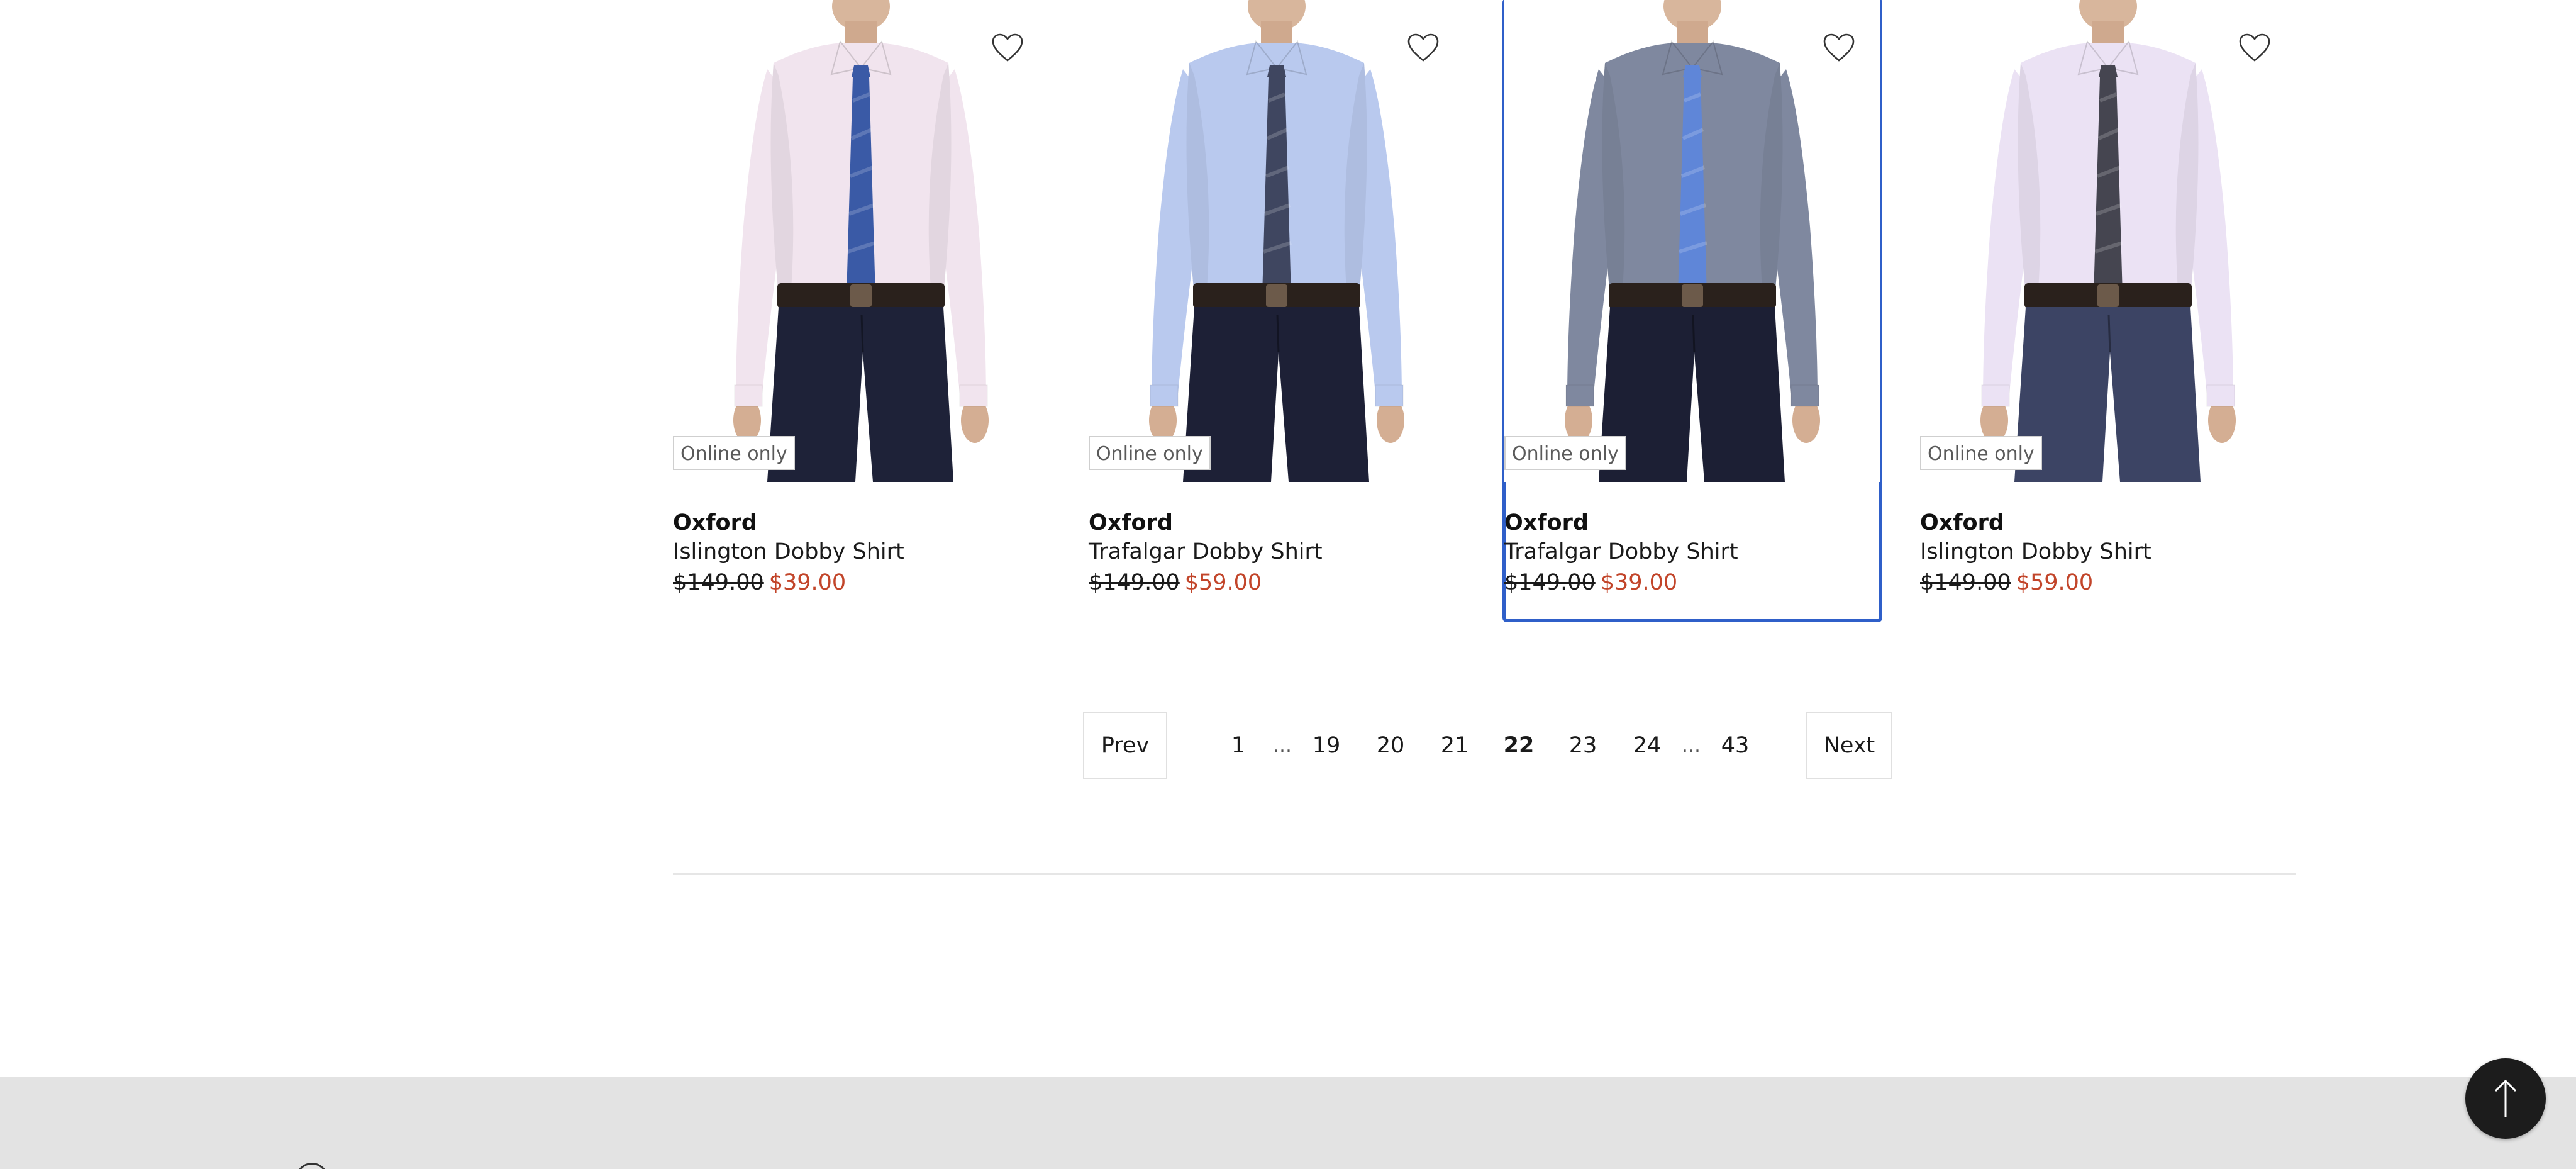 The image size is (2576, 1169). What do you see at coordinates (1326, 745) in the screenshot?
I see `page-number-link: 19` at bounding box center [1326, 745].